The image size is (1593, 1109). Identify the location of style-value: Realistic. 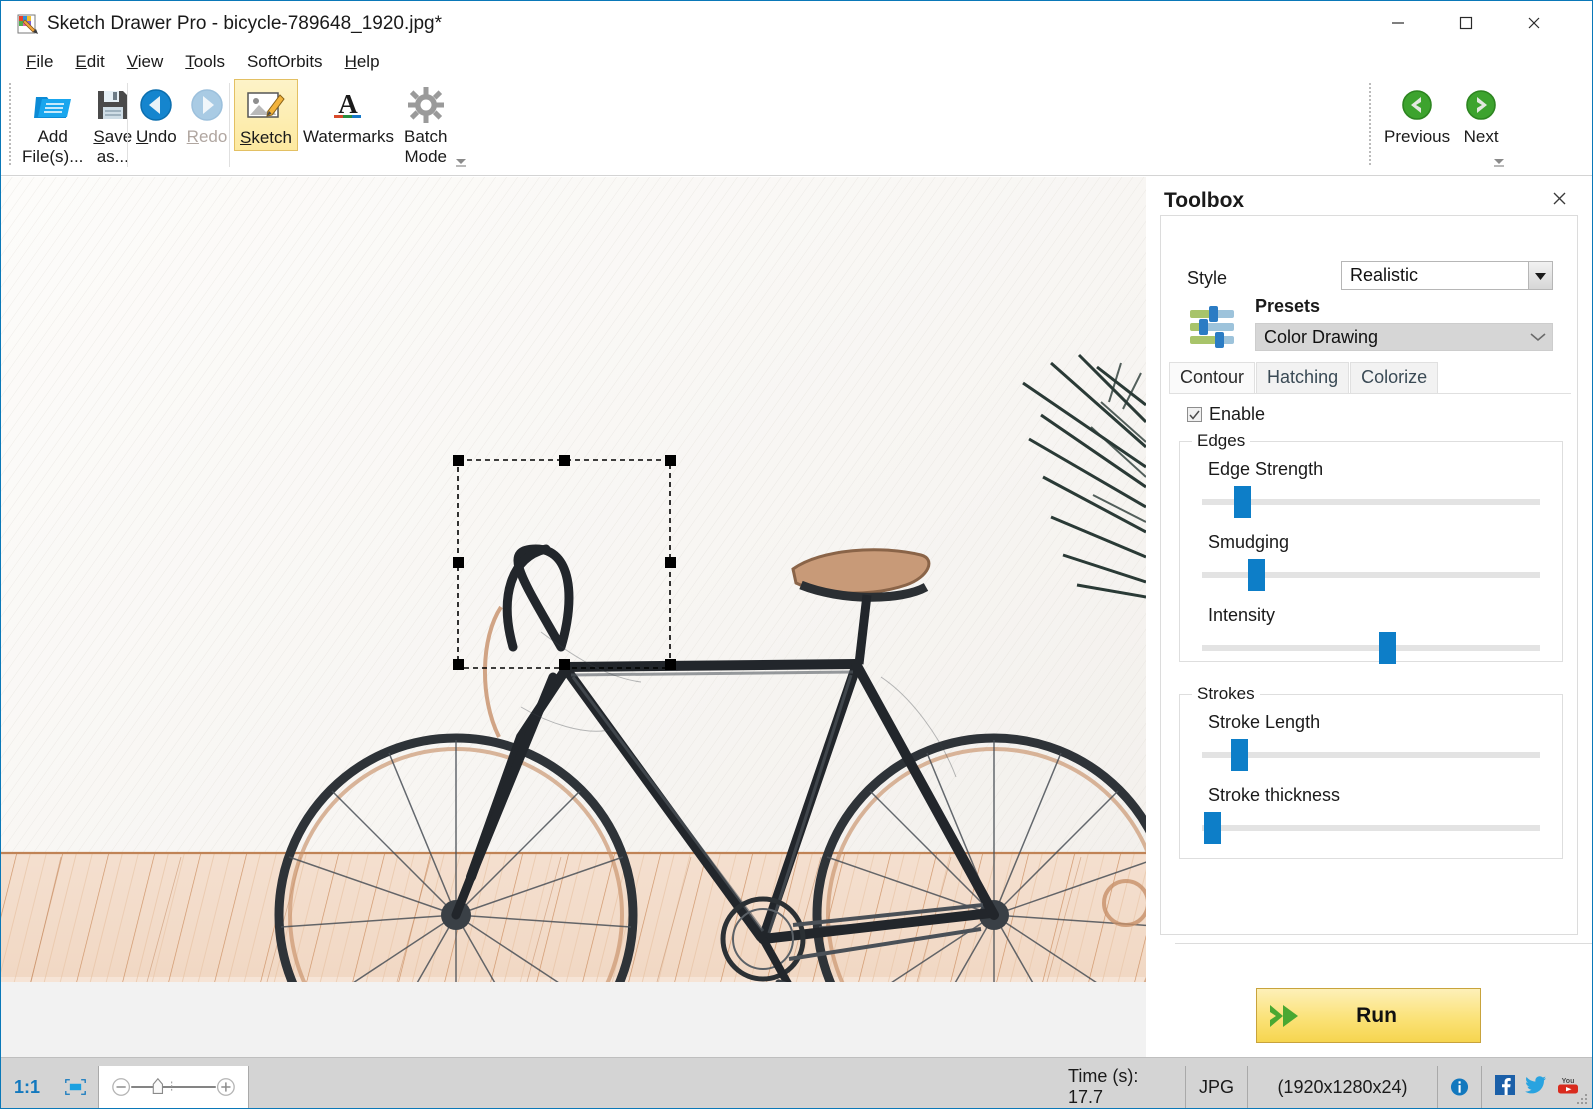
(1384, 275).